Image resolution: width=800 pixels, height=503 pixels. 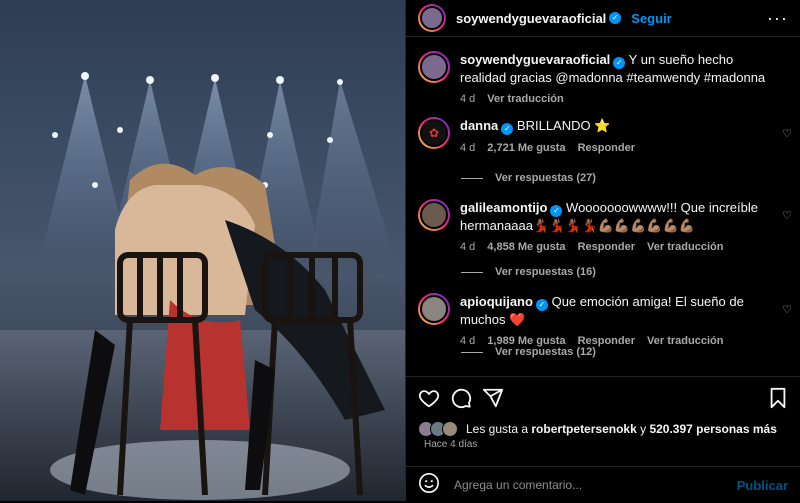 I want to click on comment-meta: 4 d 4,858 Me gusta Responder Ver traducción, so click(x=620, y=247).